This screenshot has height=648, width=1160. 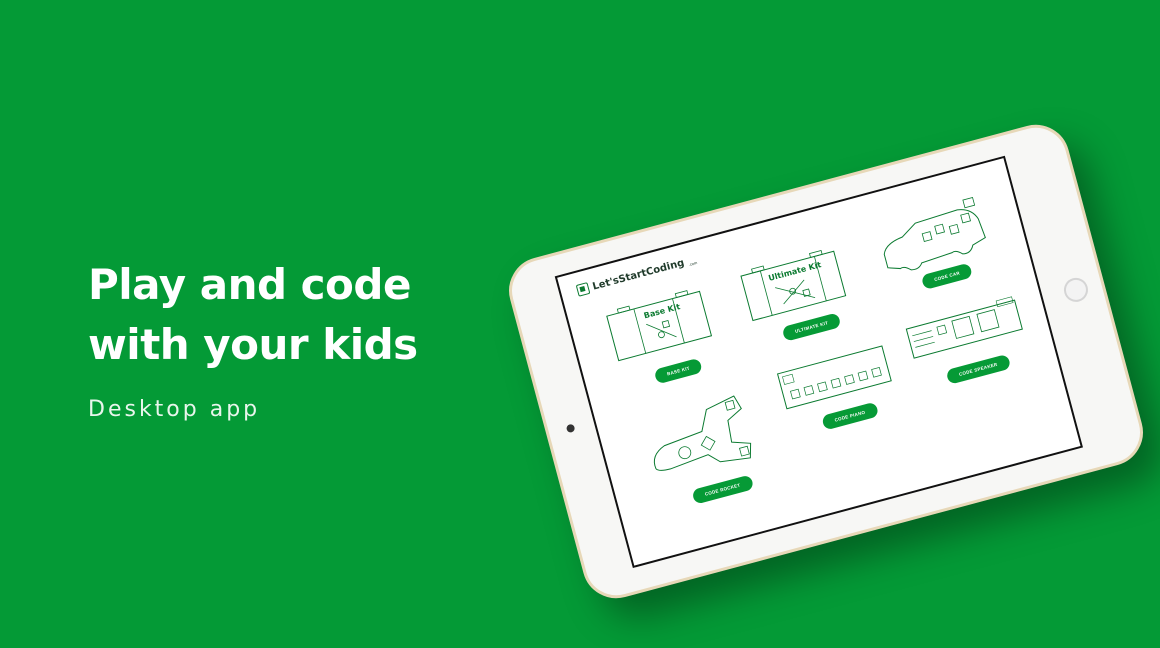 I want to click on hero-title-line-2: with your kids, so click(x=253, y=344).